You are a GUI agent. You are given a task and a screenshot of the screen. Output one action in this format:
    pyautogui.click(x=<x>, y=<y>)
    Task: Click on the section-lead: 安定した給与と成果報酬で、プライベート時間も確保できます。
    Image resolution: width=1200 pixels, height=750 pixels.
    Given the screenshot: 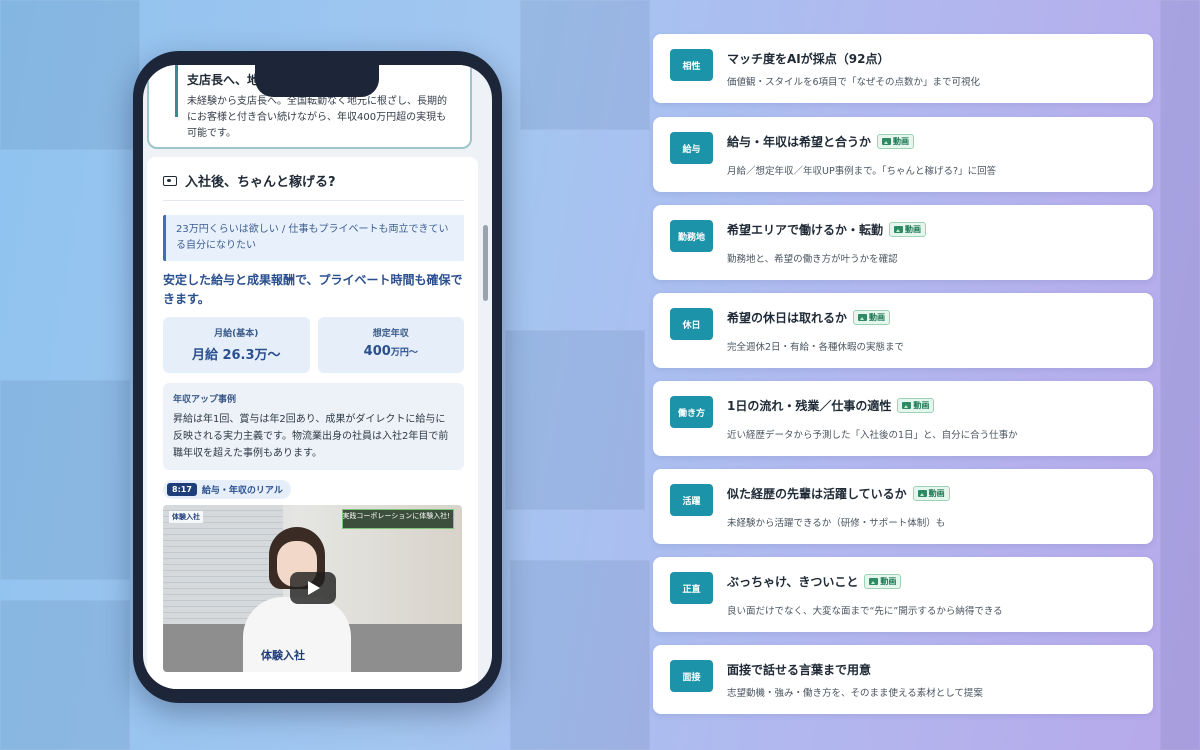 What is the action you would take?
    pyautogui.click(x=313, y=289)
    